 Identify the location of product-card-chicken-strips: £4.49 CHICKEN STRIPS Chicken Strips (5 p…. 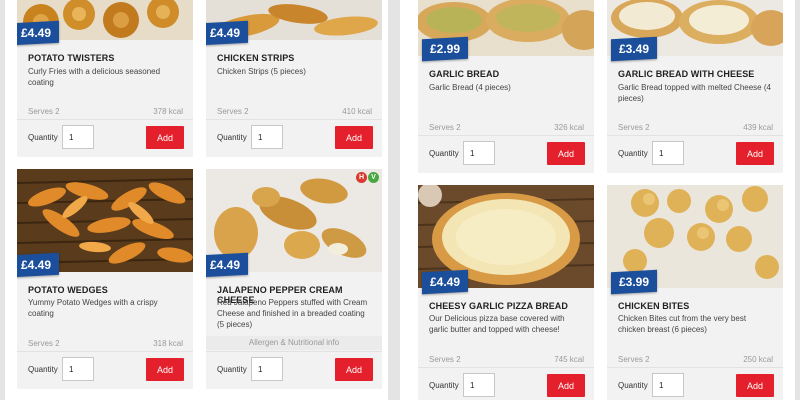
(294, 78).